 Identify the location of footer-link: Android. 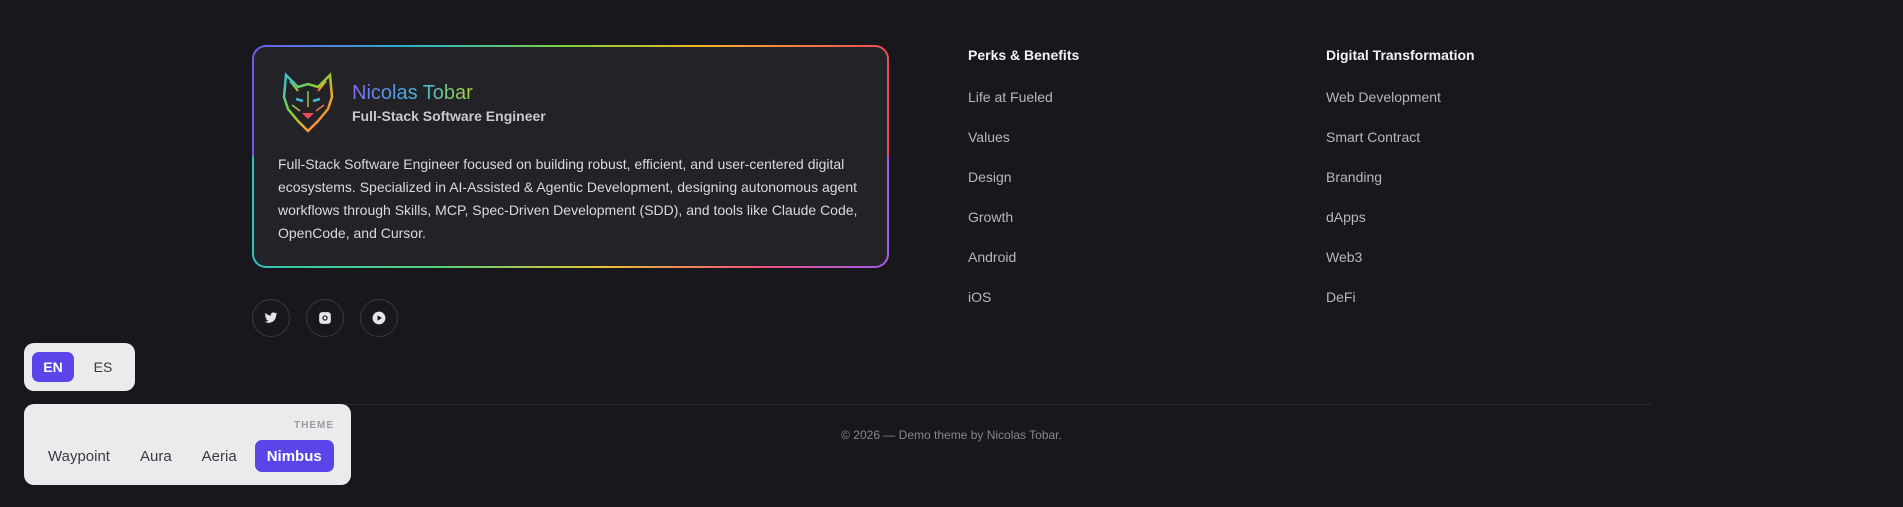
(1023, 257).